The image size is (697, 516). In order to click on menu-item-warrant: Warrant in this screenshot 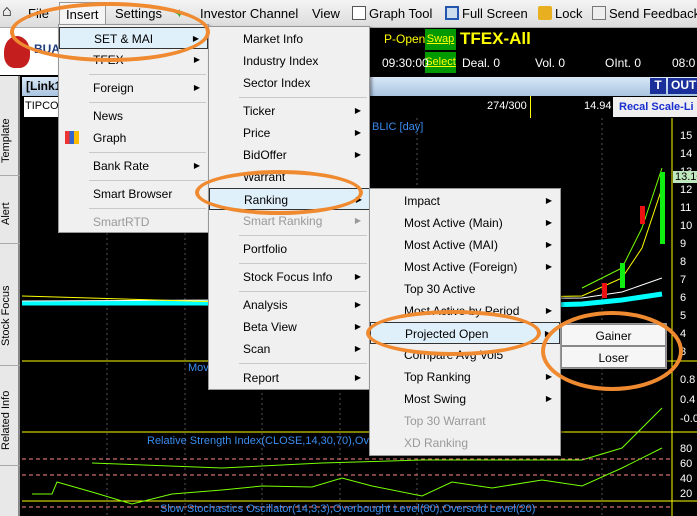, I will do `click(289, 177)`.